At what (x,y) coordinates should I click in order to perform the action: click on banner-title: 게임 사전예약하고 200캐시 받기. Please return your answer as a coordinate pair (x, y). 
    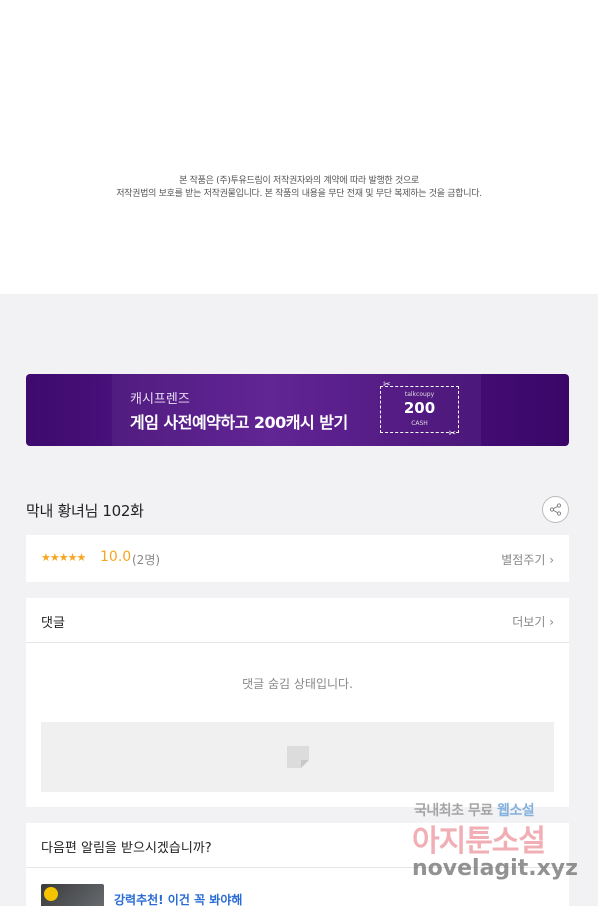
    Looking at the image, I should click on (239, 422).